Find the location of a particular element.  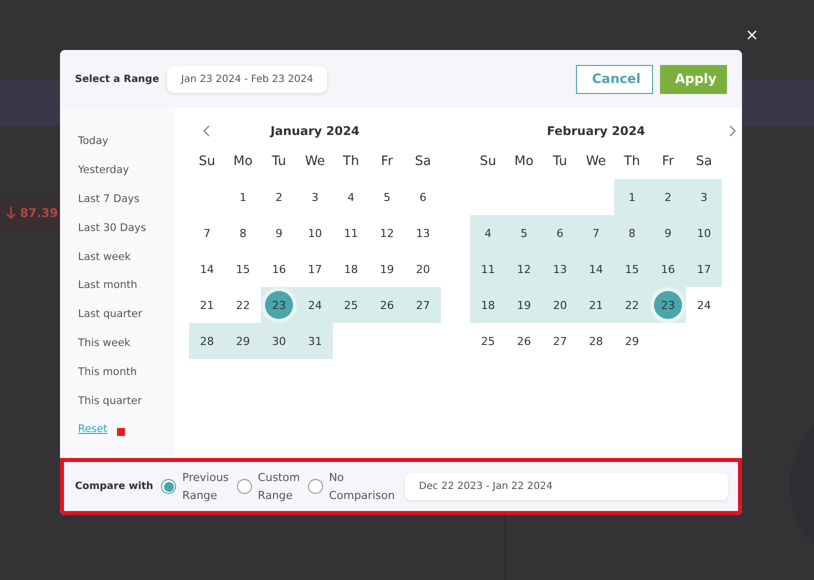

month-title: February 2024 is located at coordinates (596, 131).